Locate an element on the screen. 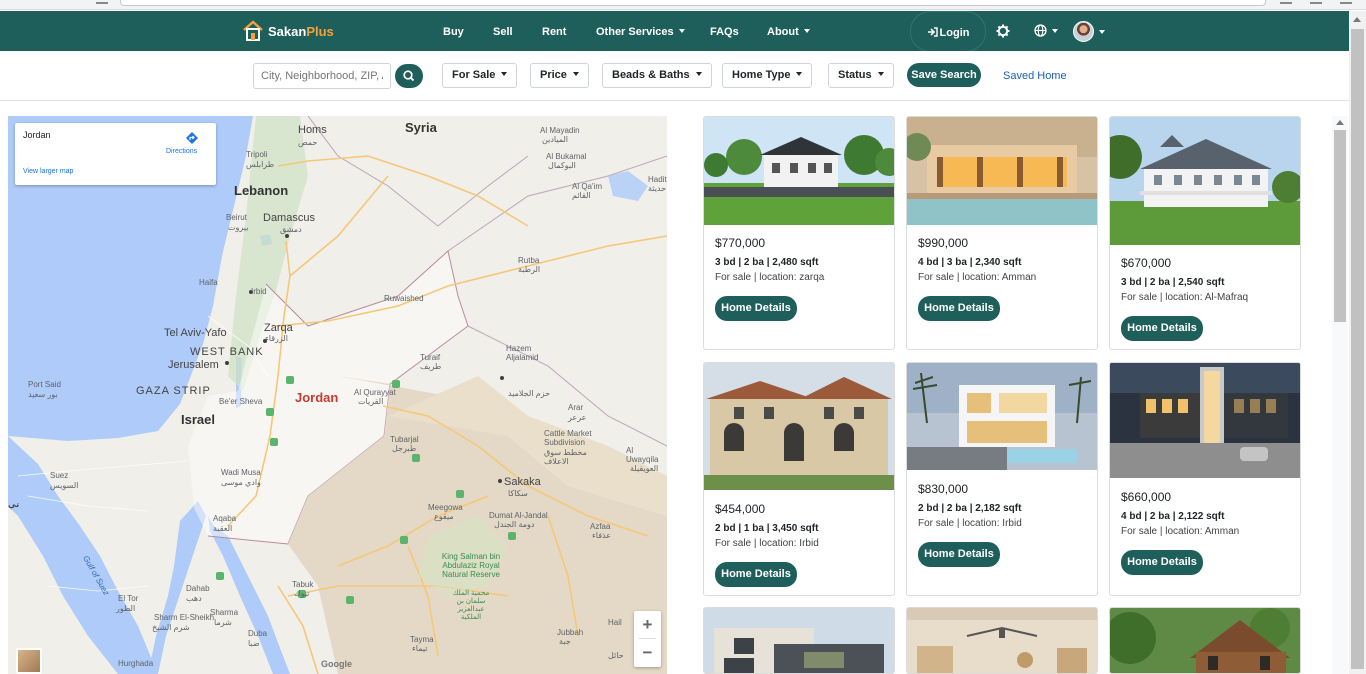 This screenshot has width=1366, height=674. save-search-button: Save Search is located at coordinates (944, 75).